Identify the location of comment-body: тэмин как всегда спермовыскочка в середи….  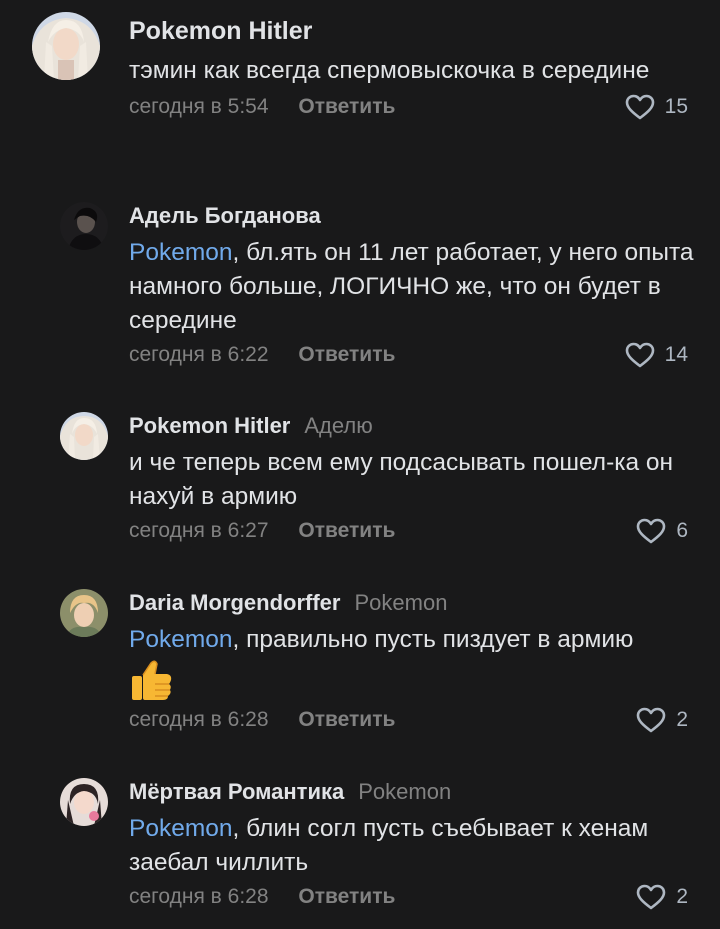
(389, 70).